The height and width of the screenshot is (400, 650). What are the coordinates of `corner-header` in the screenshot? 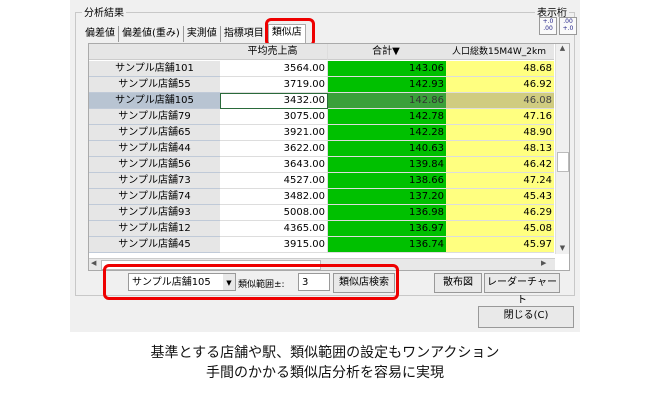 It's located at (154, 52).